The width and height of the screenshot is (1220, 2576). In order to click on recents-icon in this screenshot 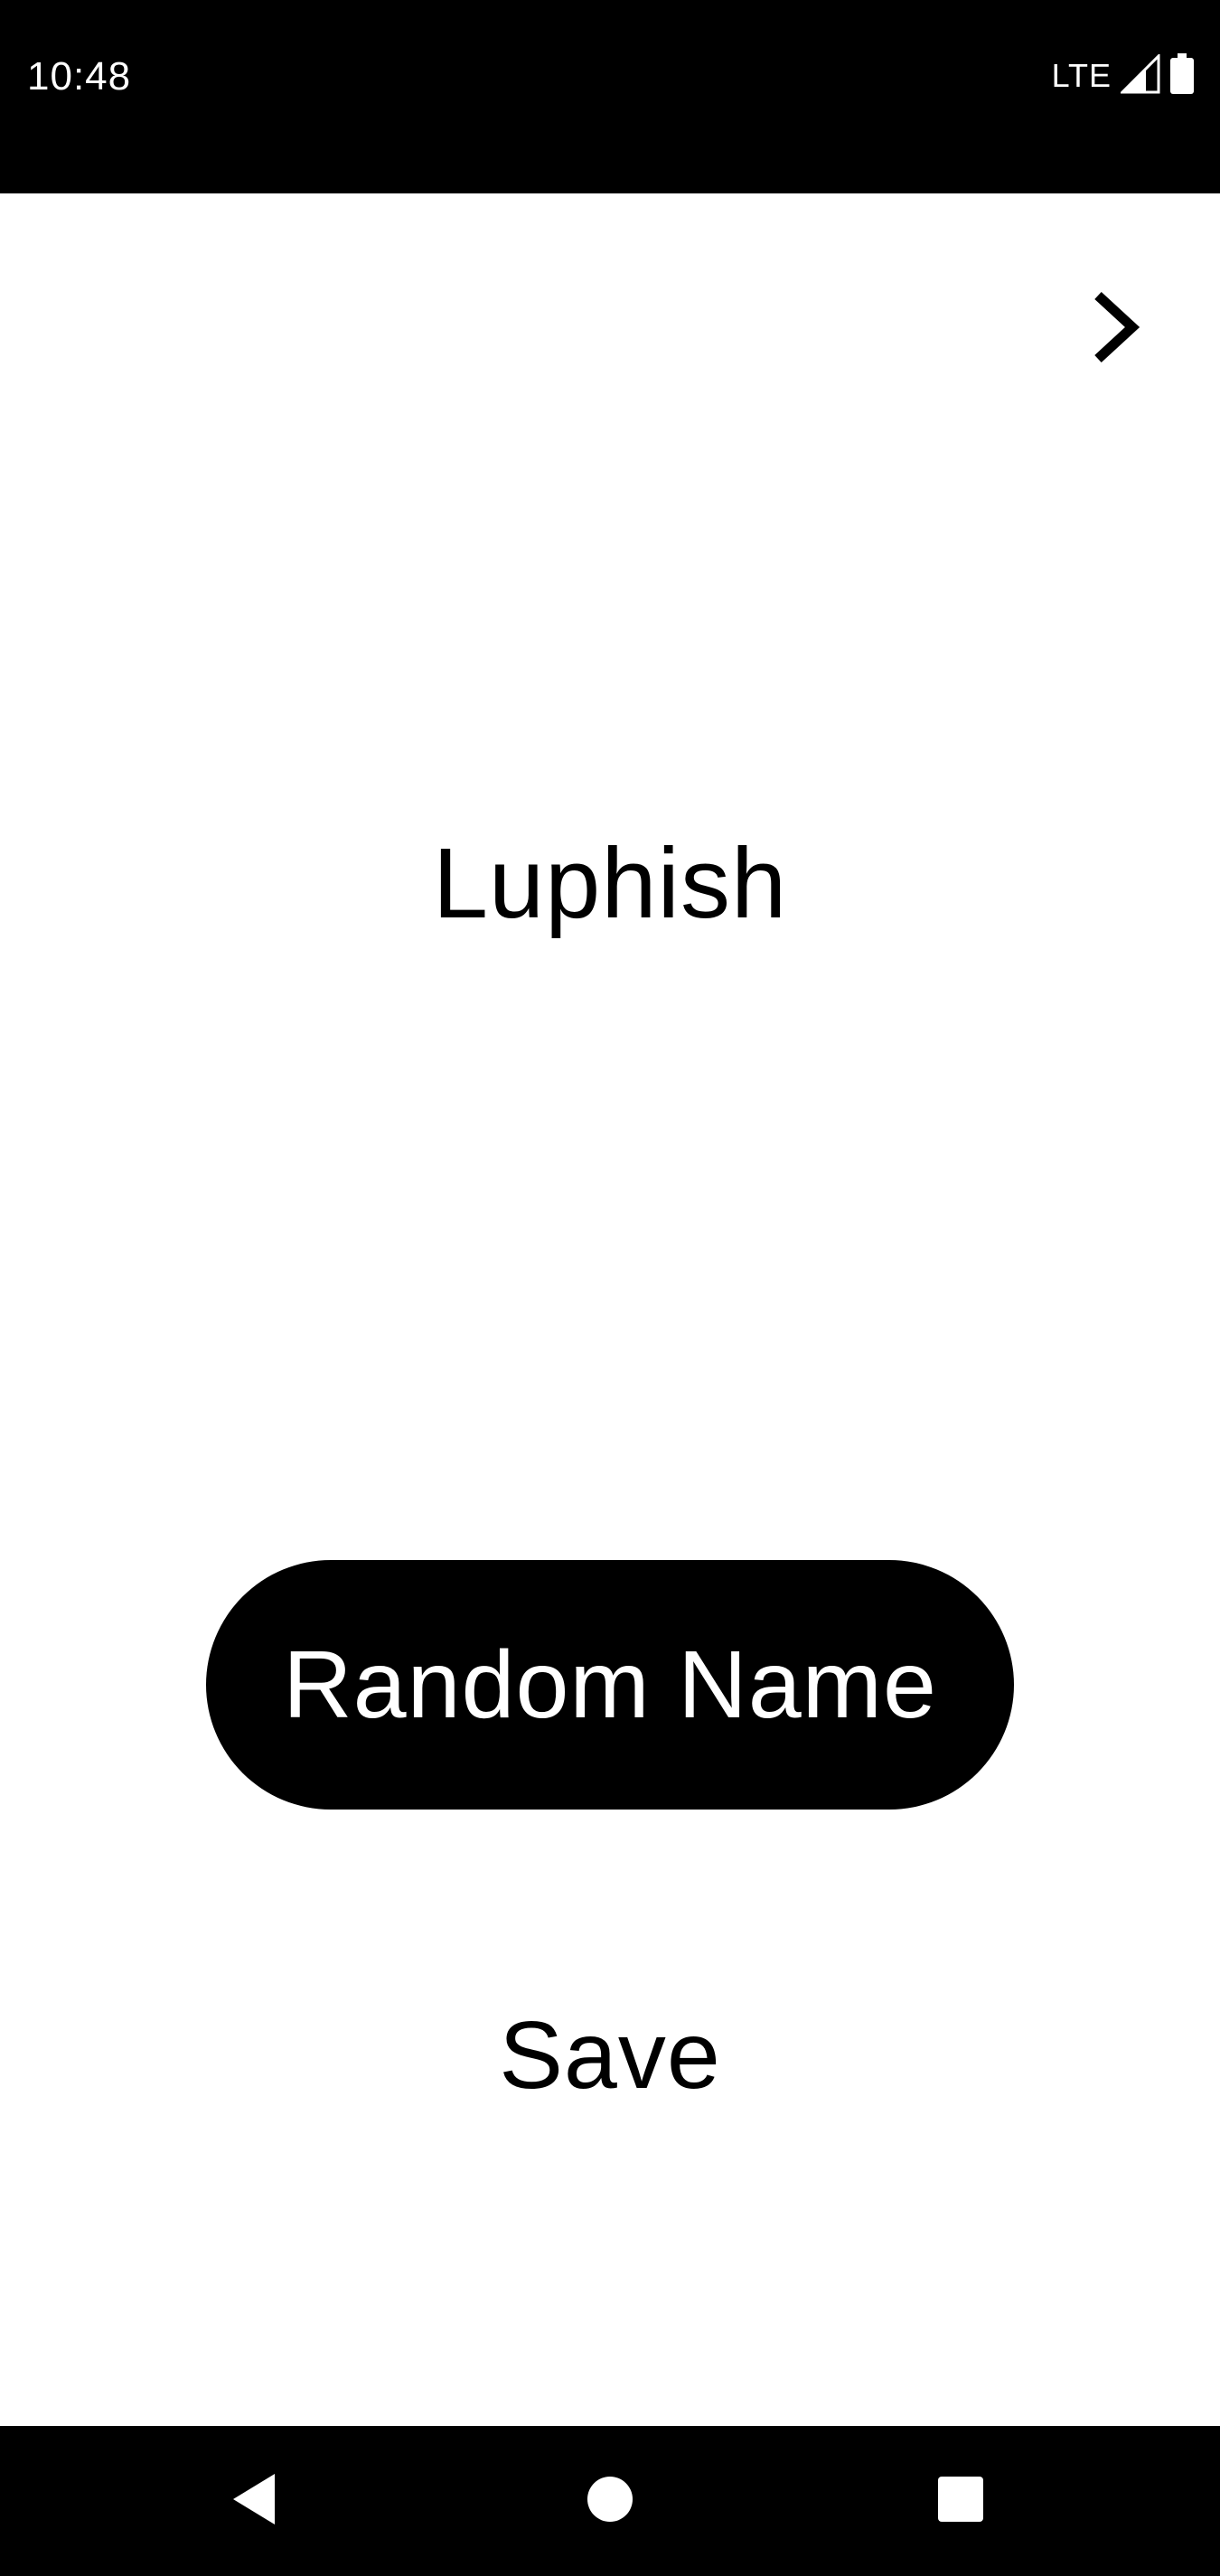, I will do `click(960, 2502)`.